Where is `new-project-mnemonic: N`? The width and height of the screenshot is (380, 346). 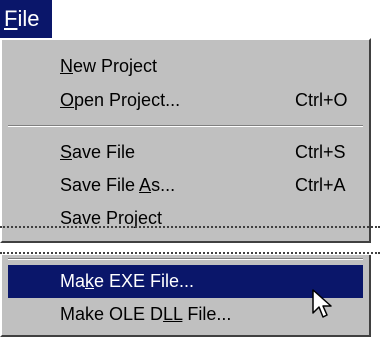
new-project-mnemonic: N is located at coordinates (66, 66).